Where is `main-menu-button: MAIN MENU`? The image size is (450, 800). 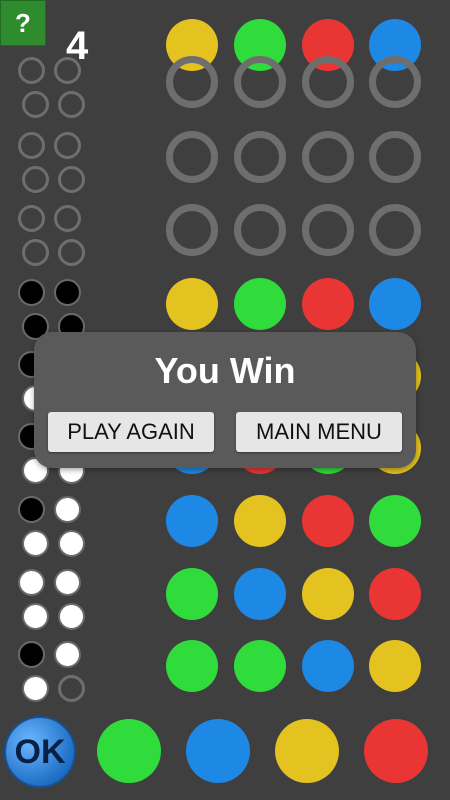
main-menu-button: MAIN MENU is located at coordinates (319, 432).